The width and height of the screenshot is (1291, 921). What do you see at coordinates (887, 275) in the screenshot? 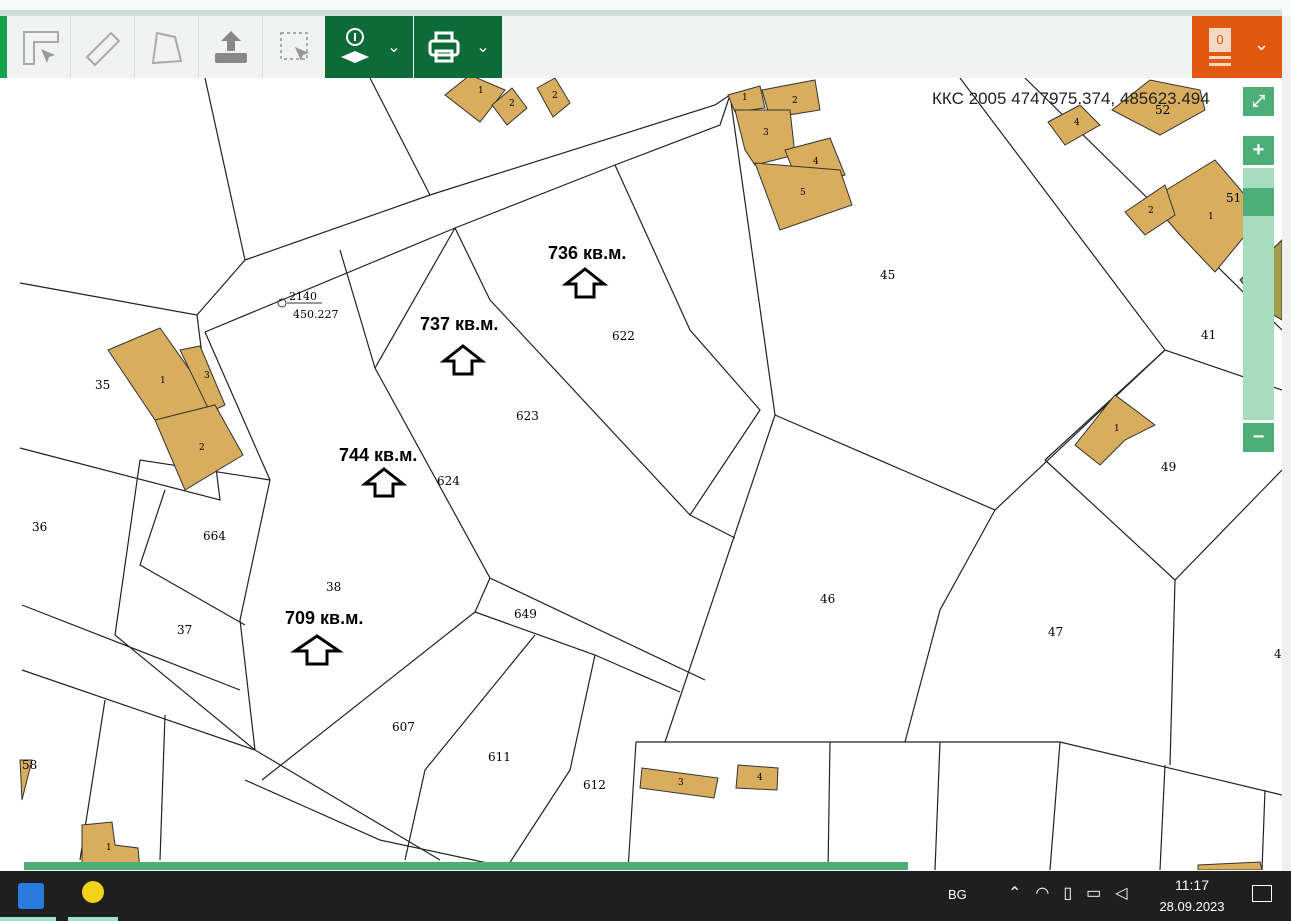
I see `parcel-label: 45` at bounding box center [887, 275].